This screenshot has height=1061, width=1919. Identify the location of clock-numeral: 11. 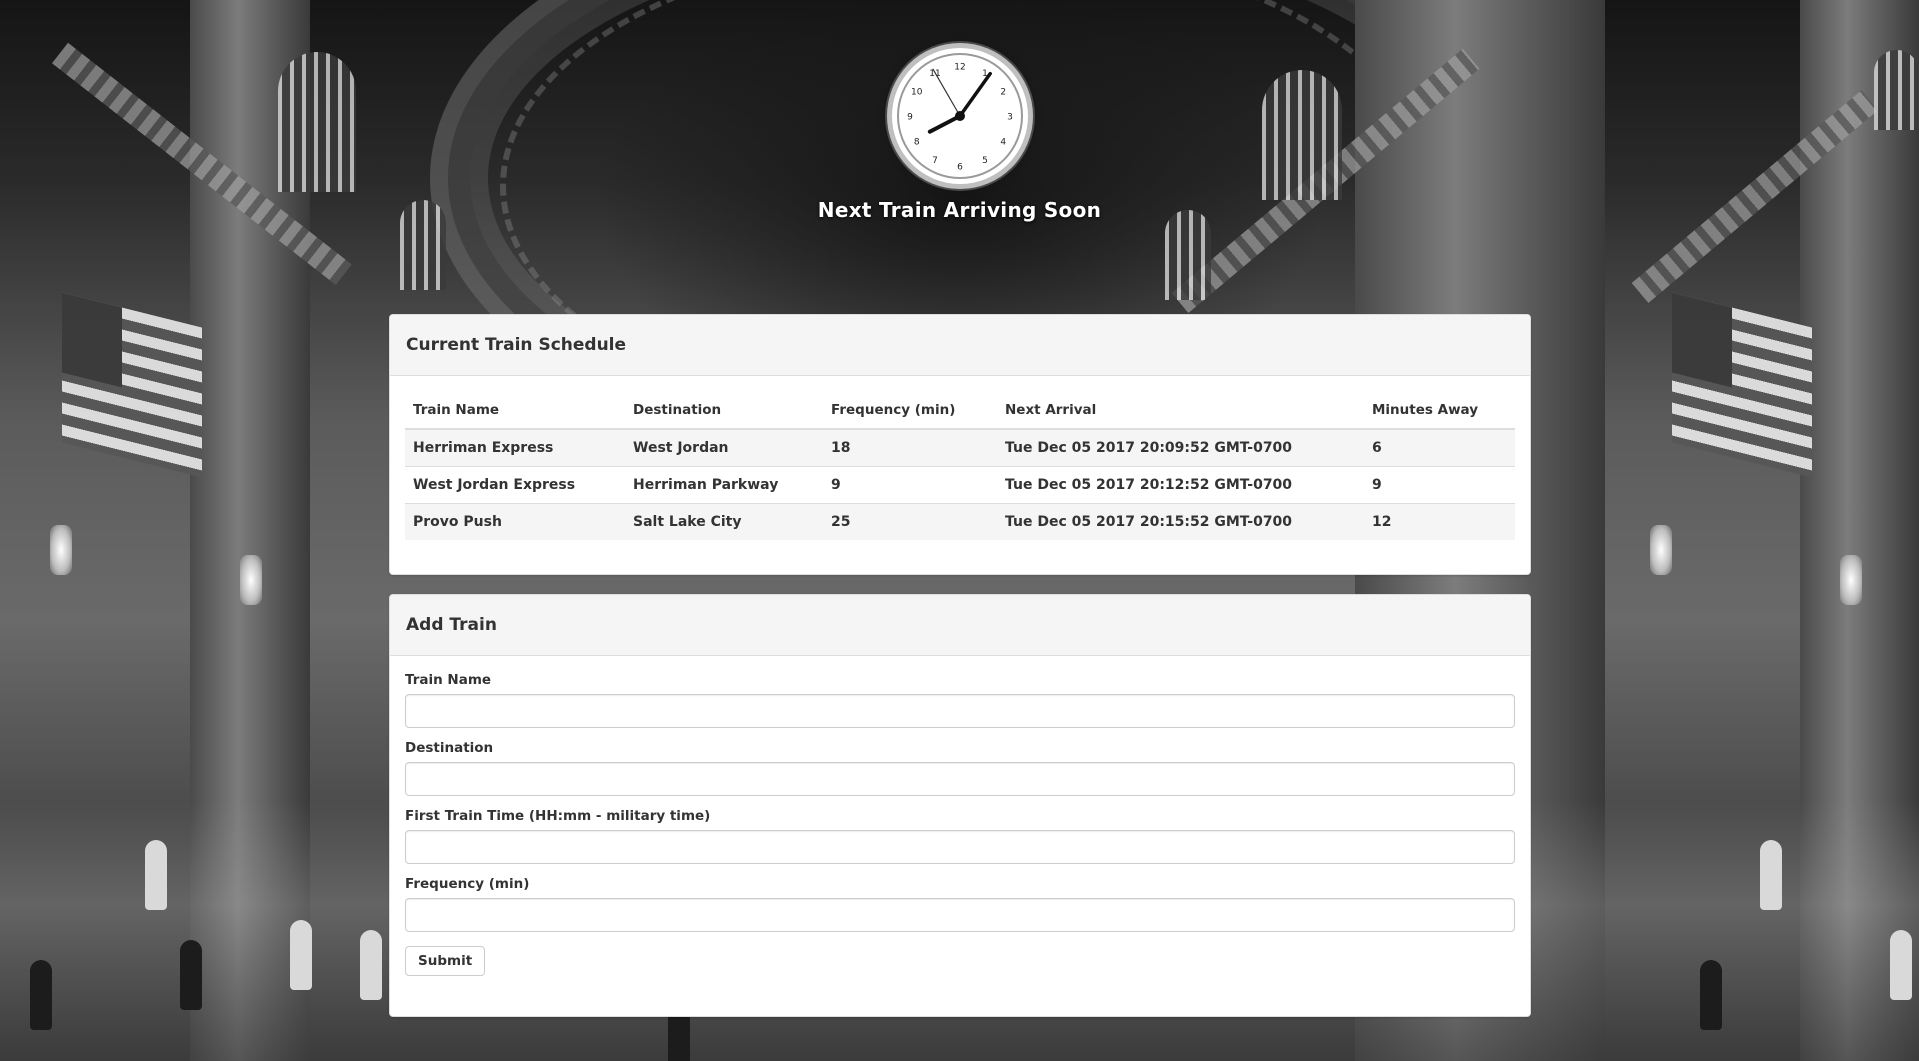
(934, 74).